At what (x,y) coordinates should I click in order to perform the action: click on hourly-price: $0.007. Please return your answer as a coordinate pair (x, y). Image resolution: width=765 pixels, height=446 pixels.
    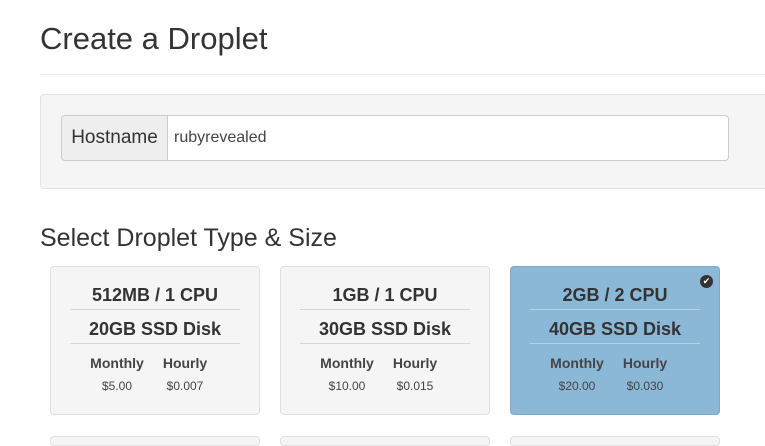
    Looking at the image, I should click on (185, 386).